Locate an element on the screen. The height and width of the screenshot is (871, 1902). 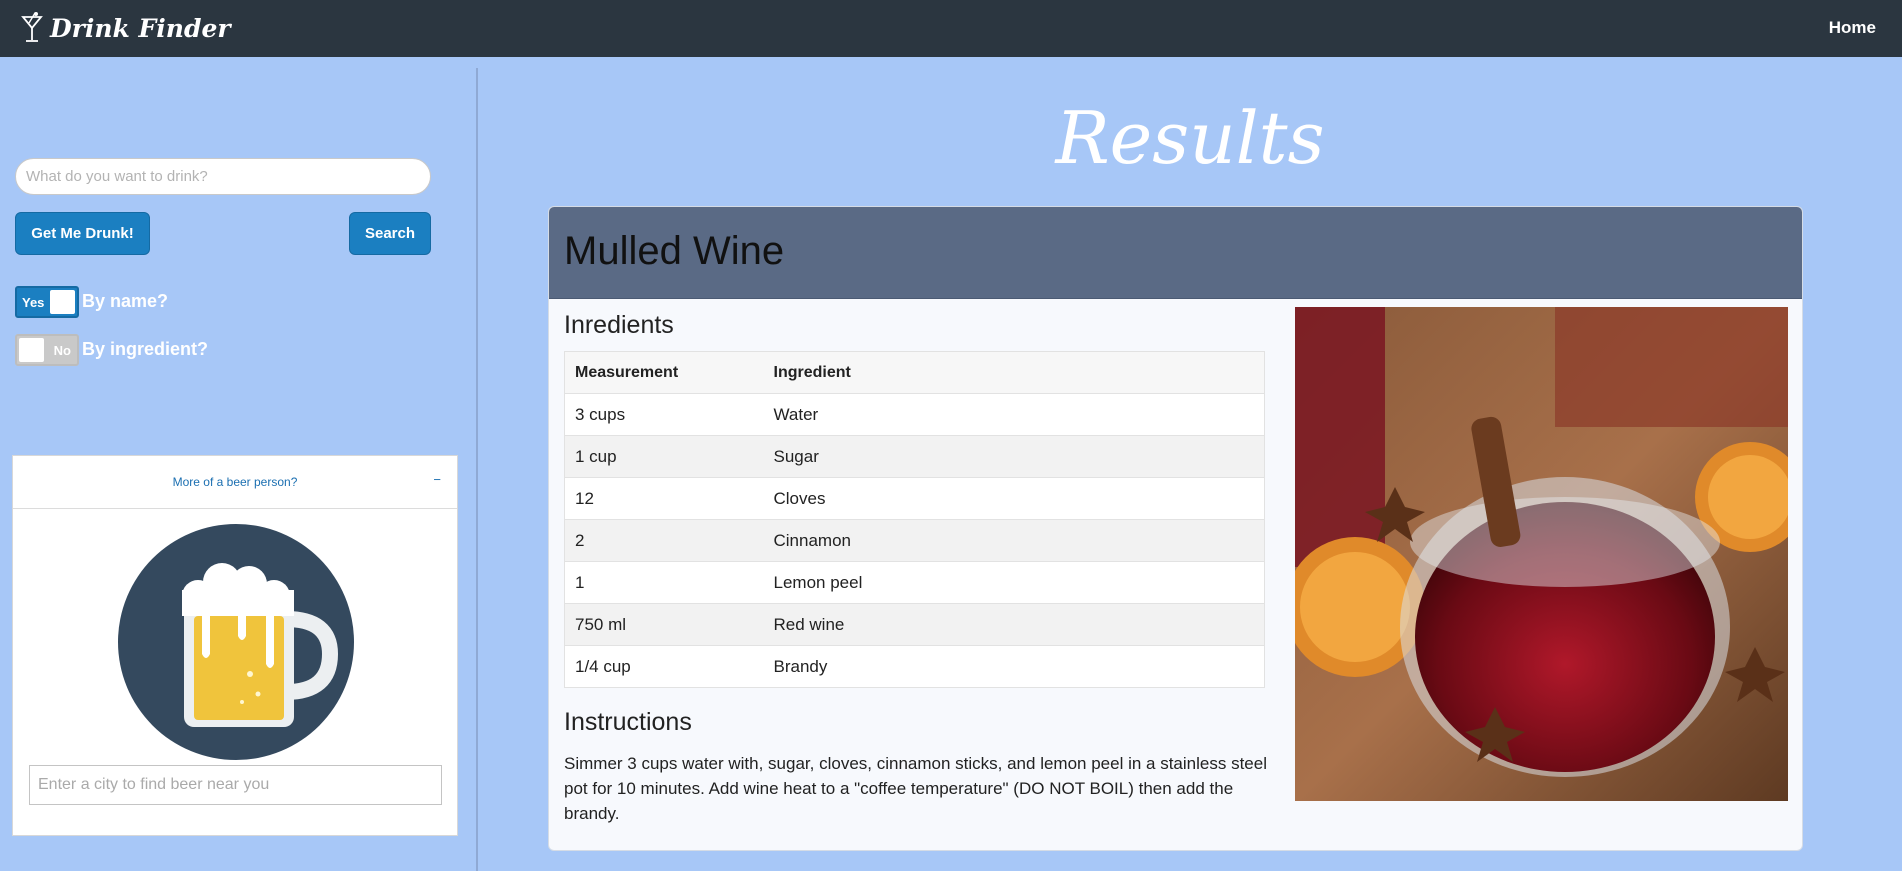
cocktail-glass-icon is located at coordinates (32, 27).